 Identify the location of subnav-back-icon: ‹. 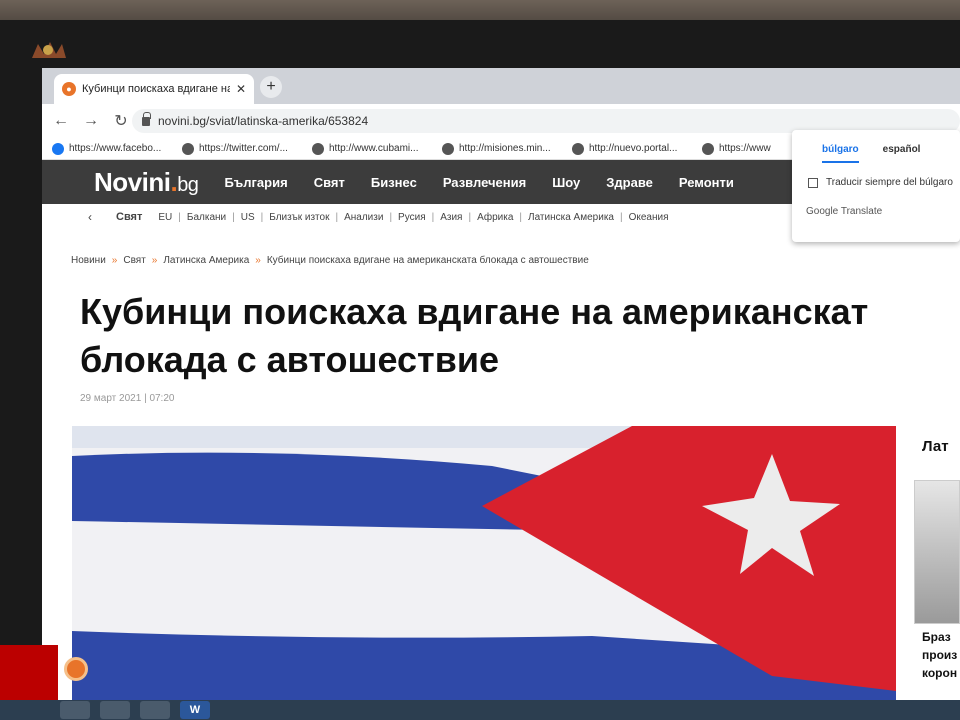
(90, 217).